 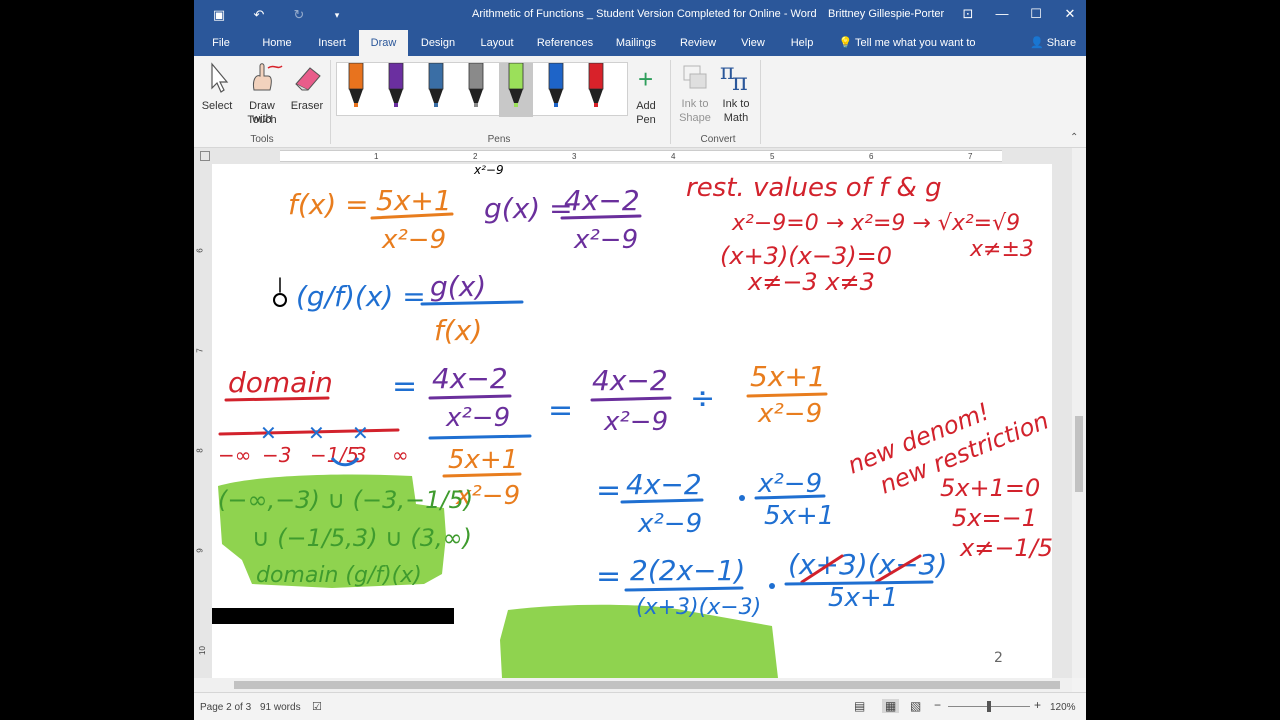 What do you see at coordinates (998, 658) in the screenshot?
I see `page-number: 2` at bounding box center [998, 658].